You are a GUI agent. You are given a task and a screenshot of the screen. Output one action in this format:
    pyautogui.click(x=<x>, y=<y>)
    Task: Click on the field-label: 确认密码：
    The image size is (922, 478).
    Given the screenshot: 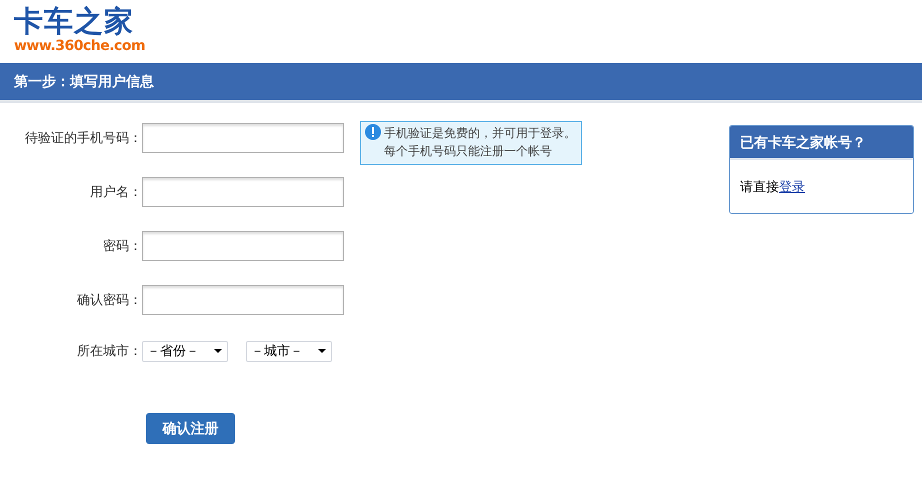 What is the action you would take?
    pyautogui.click(x=109, y=300)
    